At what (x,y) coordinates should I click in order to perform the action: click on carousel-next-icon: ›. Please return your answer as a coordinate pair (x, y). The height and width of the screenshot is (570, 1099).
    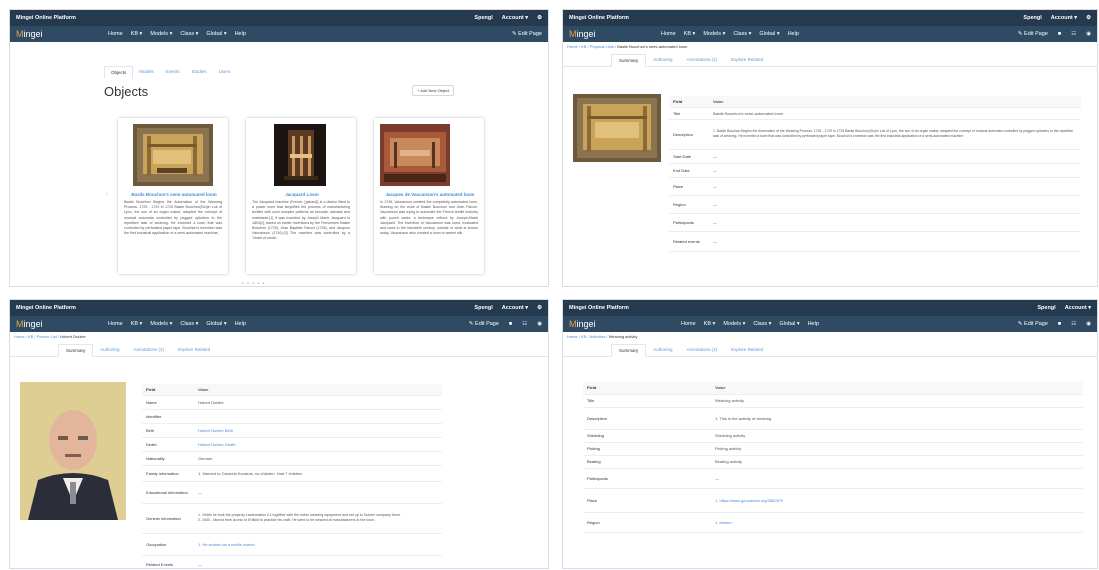
    Looking at the image, I should click on (447, 195).